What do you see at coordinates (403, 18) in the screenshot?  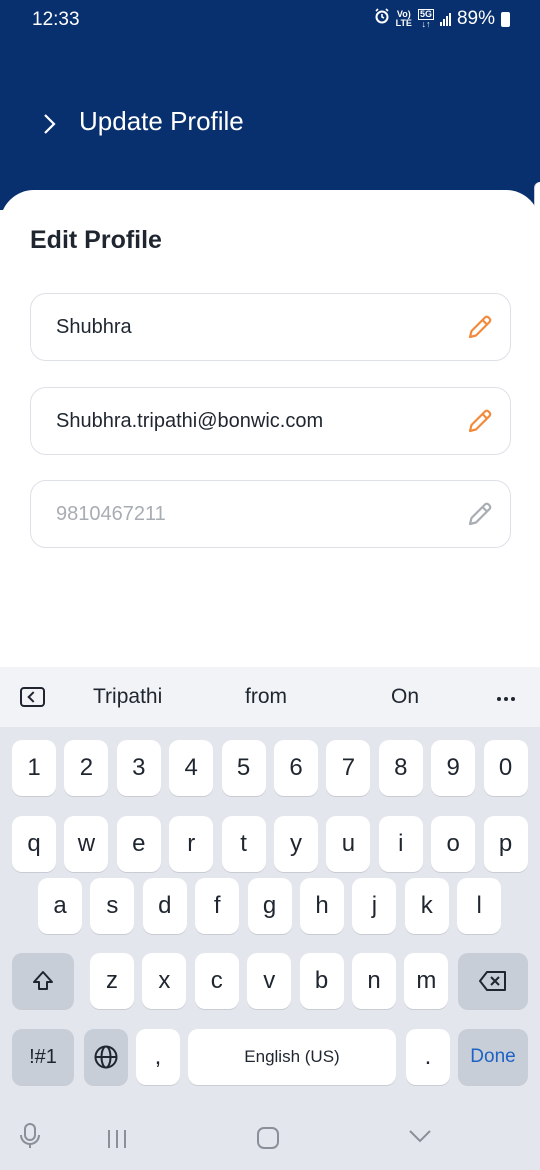 I see `volte-indicator: Vo) LTE` at bounding box center [403, 18].